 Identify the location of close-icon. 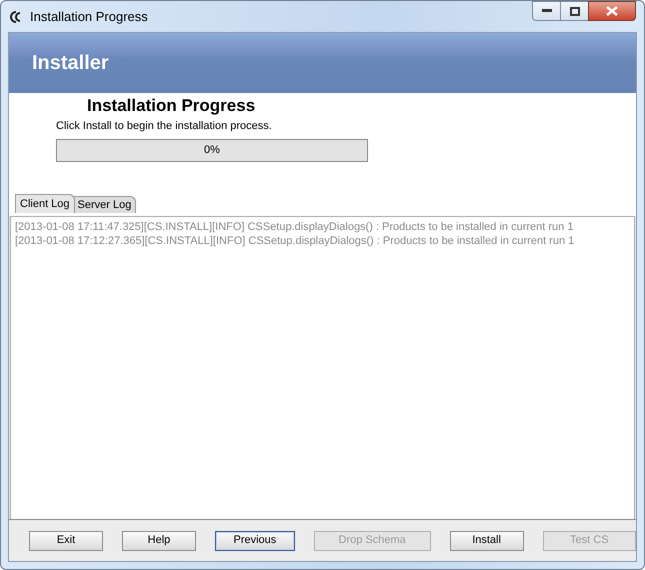
(612, 11).